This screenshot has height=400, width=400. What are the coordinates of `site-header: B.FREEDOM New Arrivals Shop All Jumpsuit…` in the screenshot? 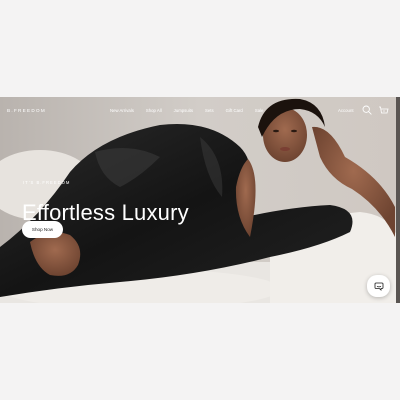 It's located at (200, 111).